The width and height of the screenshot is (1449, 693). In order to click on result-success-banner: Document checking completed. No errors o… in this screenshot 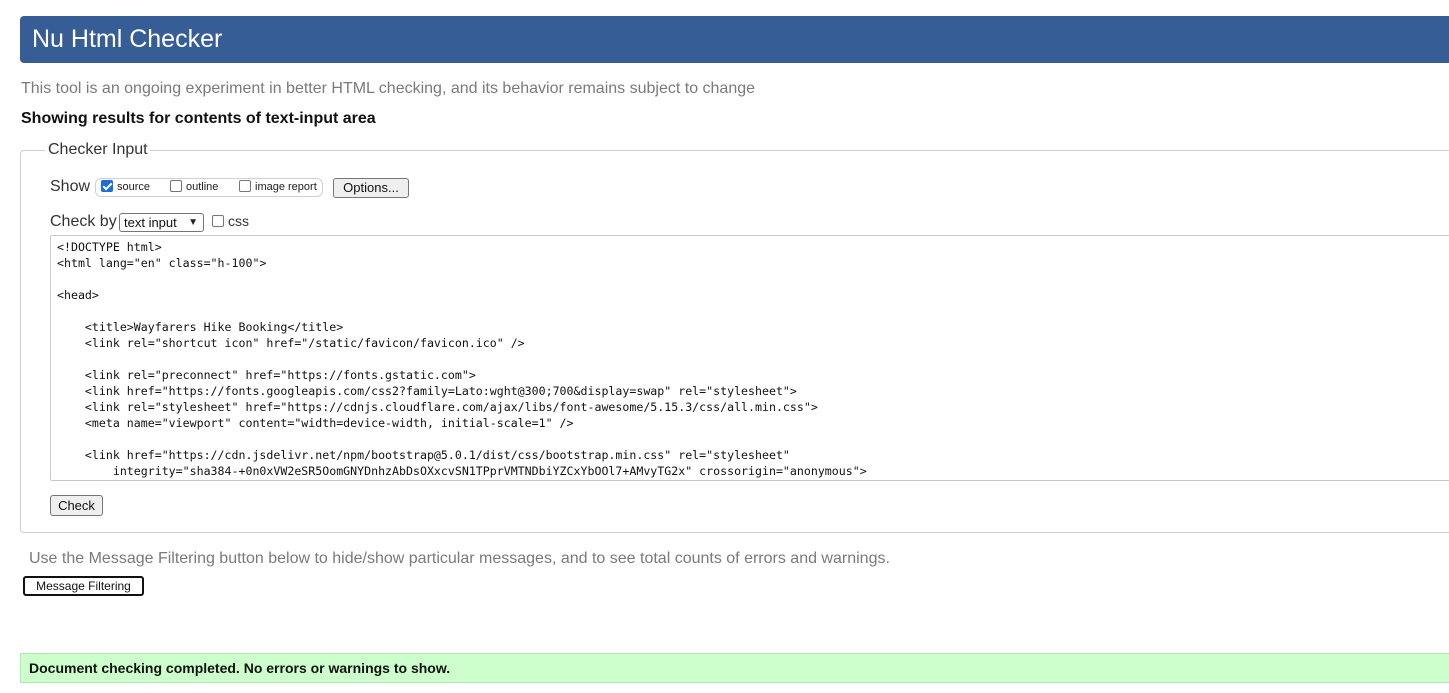, I will do `click(734, 668)`.